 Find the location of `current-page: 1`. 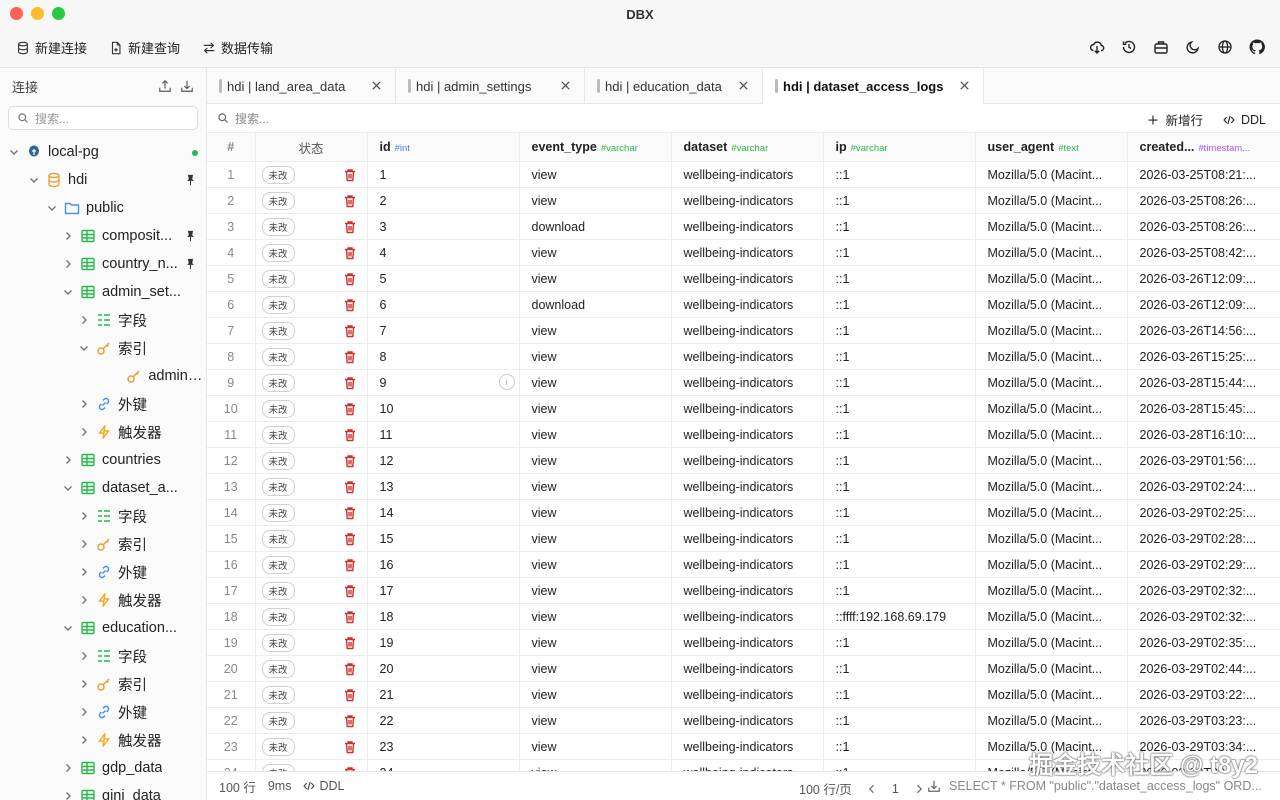

current-page: 1 is located at coordinates (895, 789).